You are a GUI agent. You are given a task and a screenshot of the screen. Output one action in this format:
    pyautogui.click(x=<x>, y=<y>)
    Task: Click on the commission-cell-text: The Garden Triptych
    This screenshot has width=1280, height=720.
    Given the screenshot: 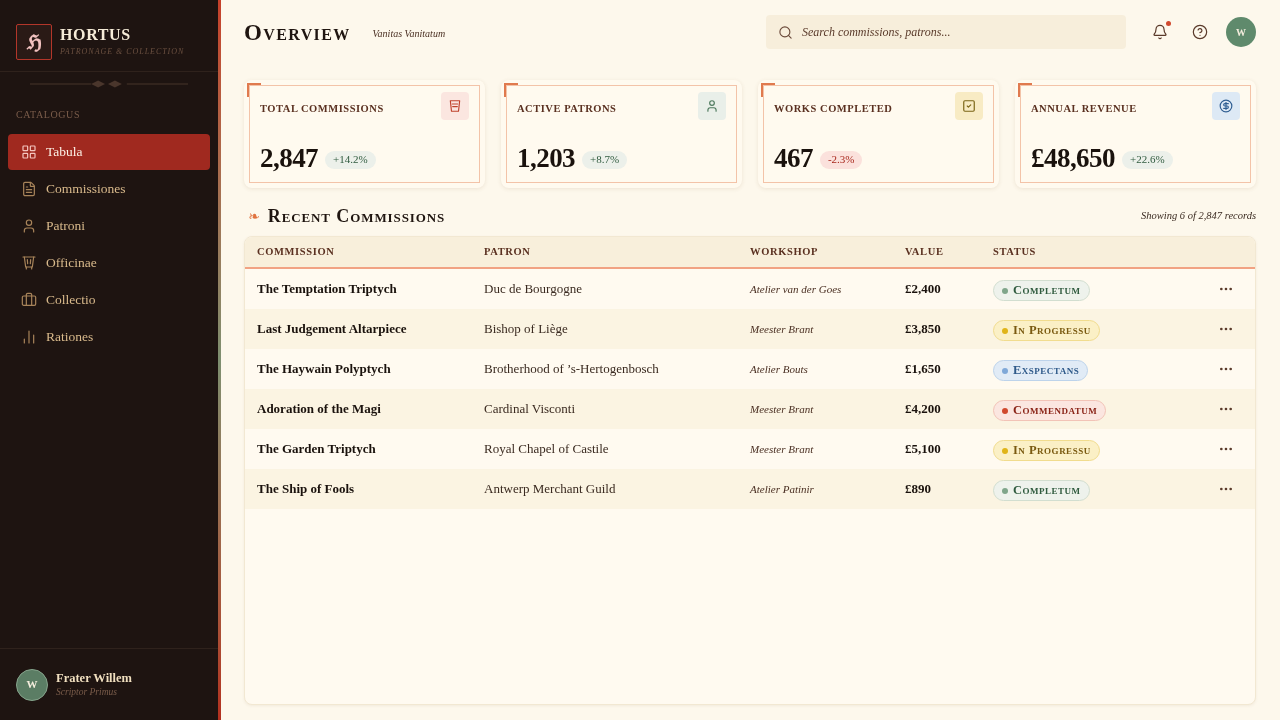 What is the action you would take?
    pyautogui.click(x=316, y=449)
    